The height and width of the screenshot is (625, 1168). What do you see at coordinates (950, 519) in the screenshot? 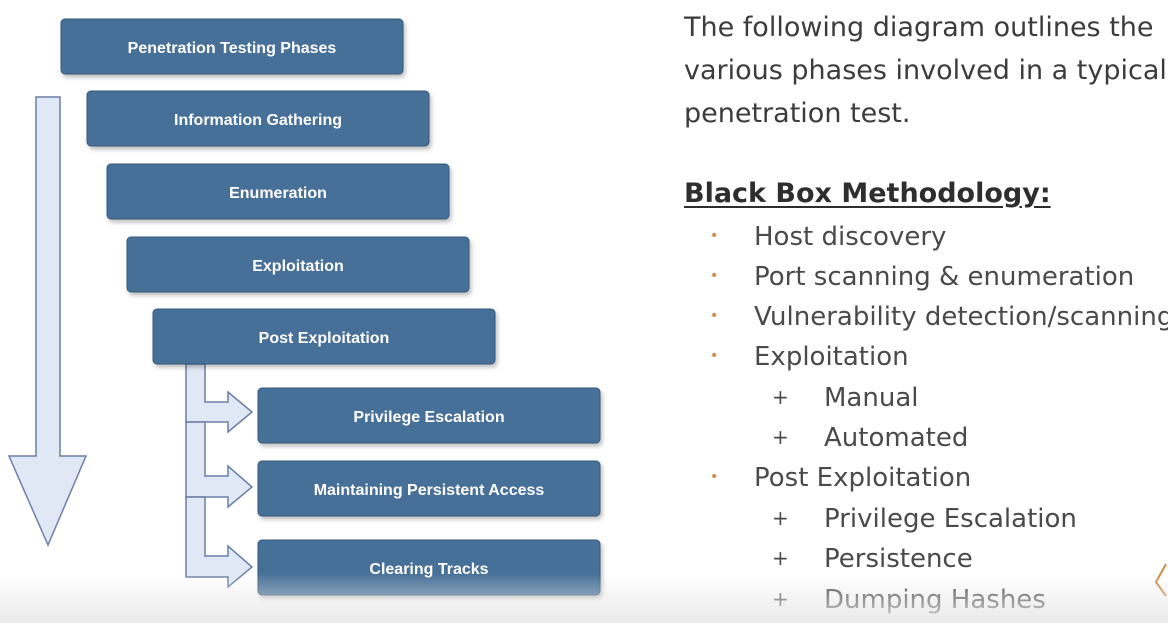
I see `sub-list-item-label: Privilege Escalation` at bounding box center [950, 519].